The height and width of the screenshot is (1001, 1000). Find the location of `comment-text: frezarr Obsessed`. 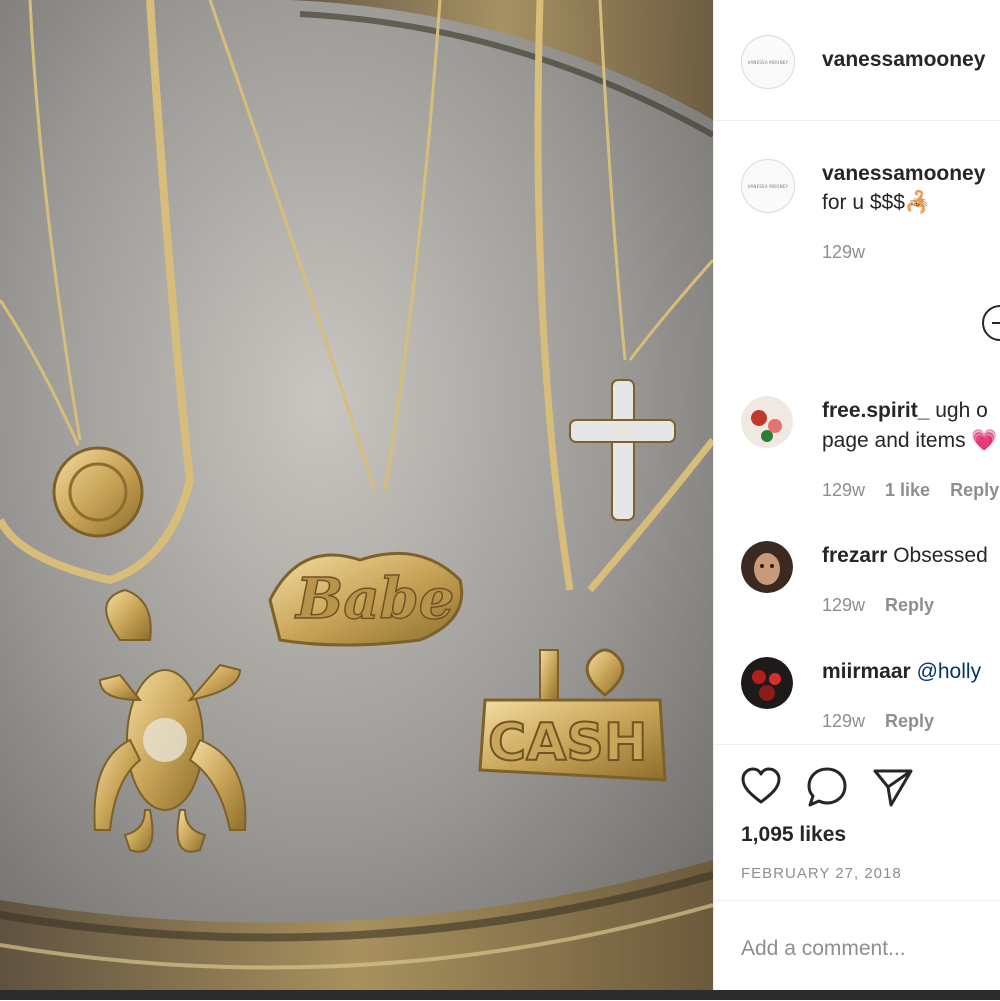

comment-text: frezarr Obsessed is located at coordinates (905, 556).